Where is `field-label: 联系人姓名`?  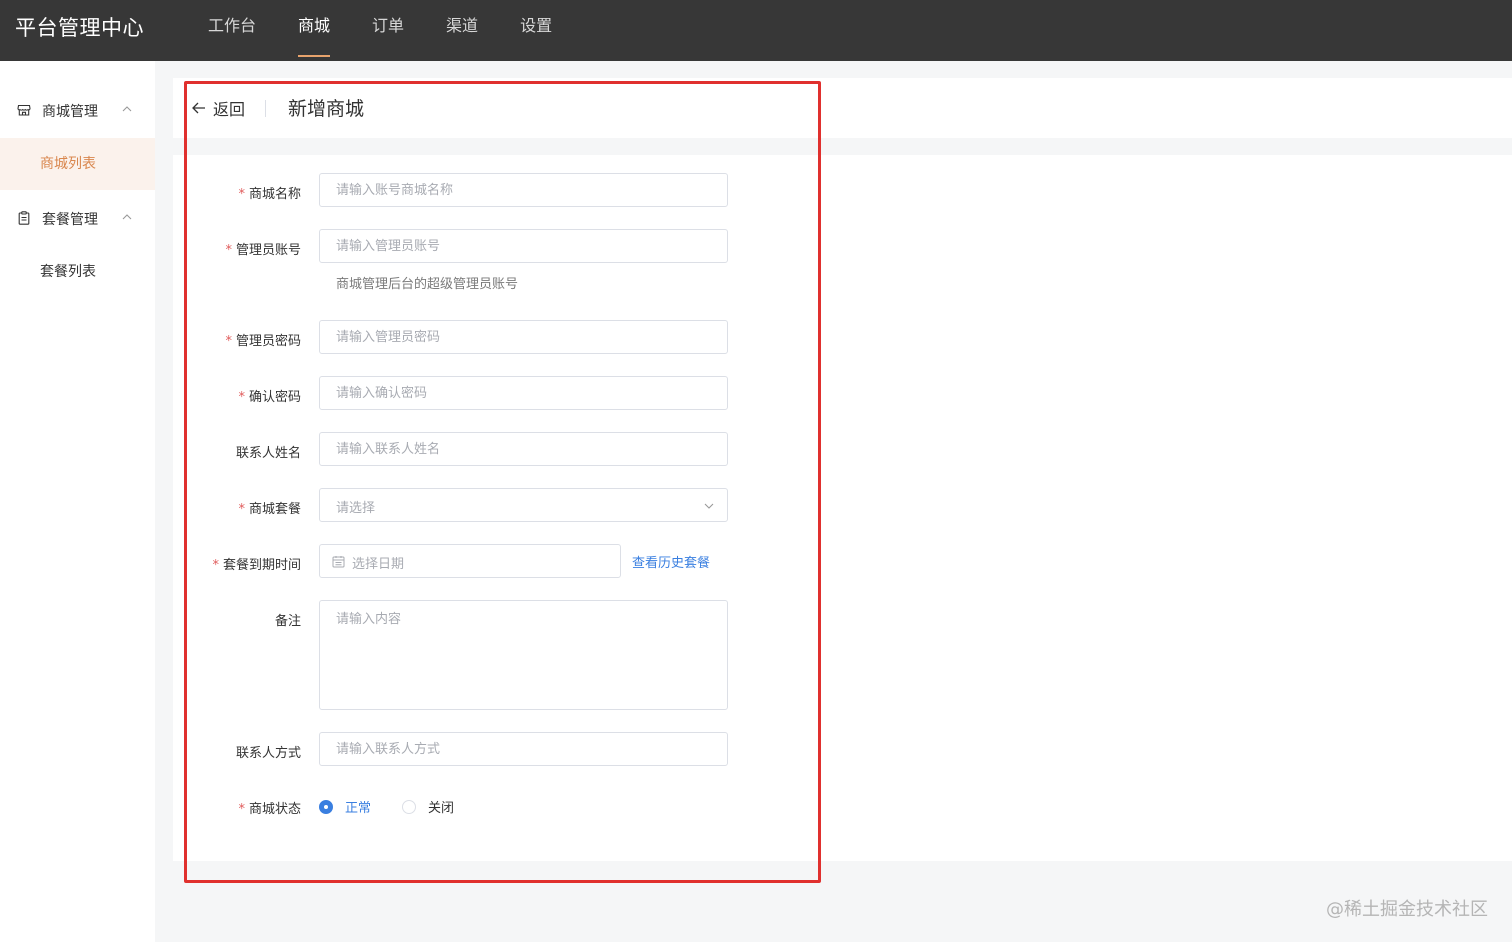 field-label: 联系人姓名 is located at coordinates (268, 453).